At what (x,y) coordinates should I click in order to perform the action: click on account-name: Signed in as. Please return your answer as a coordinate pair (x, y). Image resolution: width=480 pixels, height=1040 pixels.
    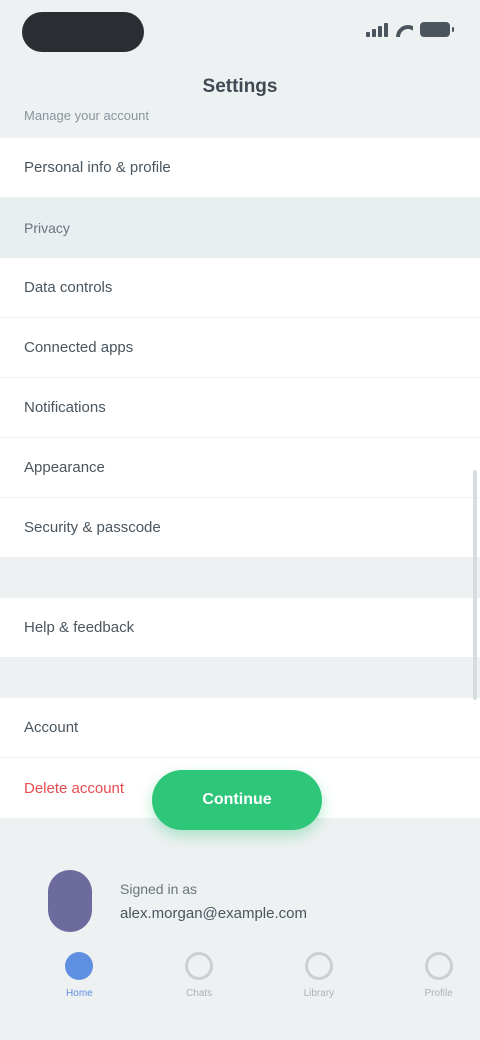
    Looking at the image, I should click on (159, 888).